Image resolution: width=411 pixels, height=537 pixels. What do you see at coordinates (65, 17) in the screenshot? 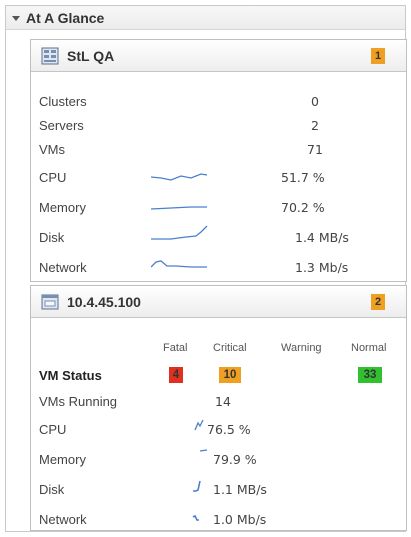
I see `section-title: At A Glance` at bounding box center [65, 17].